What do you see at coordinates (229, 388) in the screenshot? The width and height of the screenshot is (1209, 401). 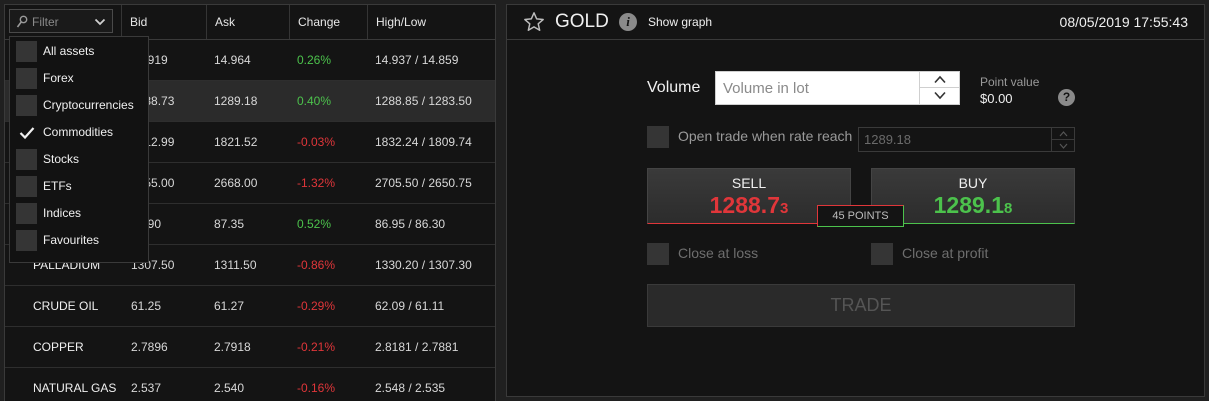 I see `ask-value: 2.540` at bounding box center [229, 388].